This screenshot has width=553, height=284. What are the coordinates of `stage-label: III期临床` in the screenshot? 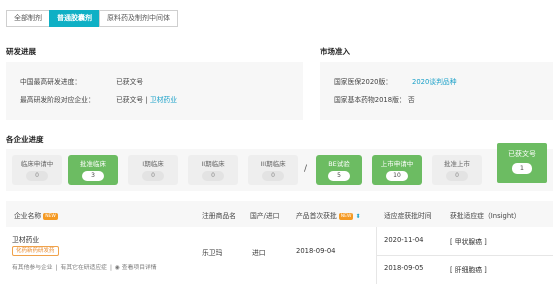 It's located at (273, 164).